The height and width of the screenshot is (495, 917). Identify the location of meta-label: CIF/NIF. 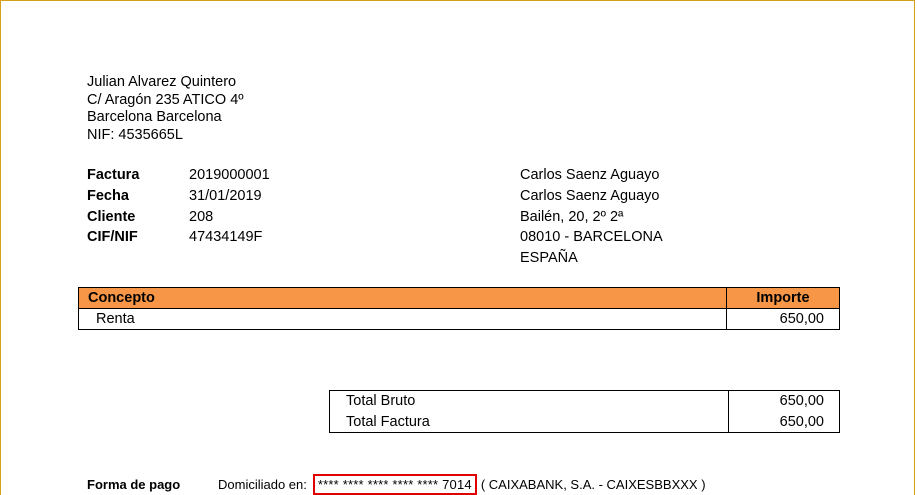
(112, 237).